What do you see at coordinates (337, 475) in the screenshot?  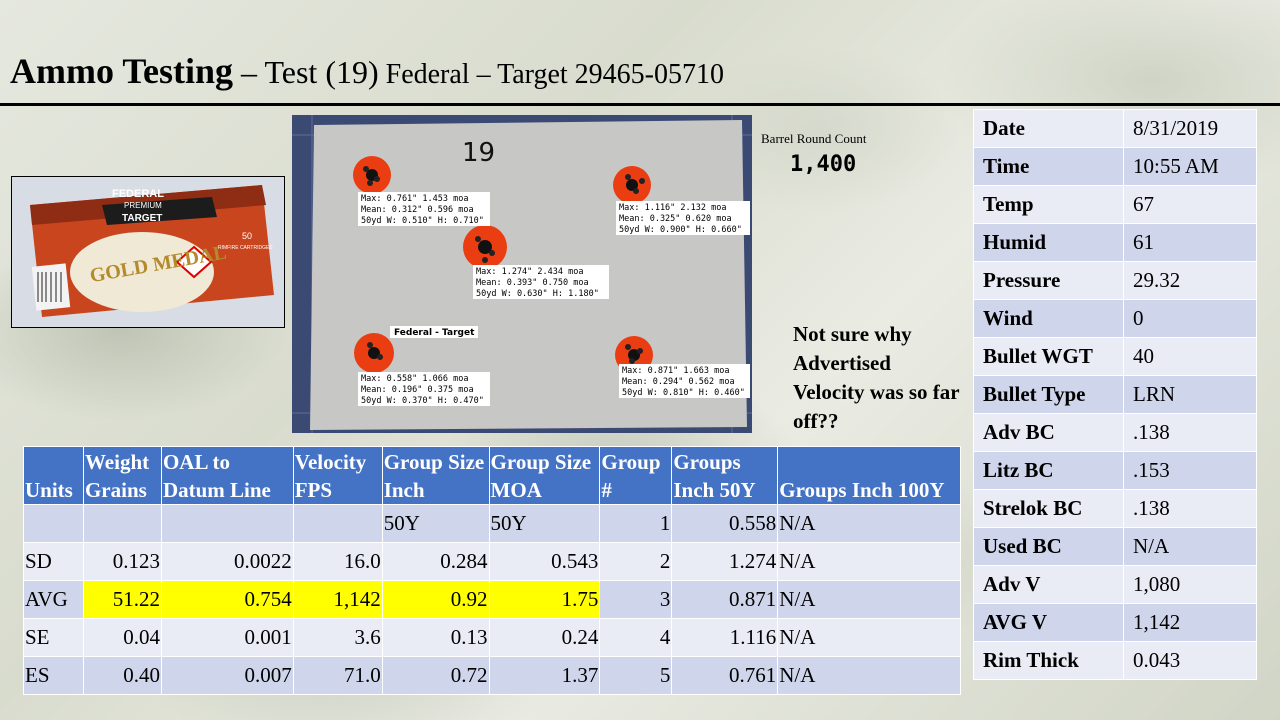 I see `column-header: Velocity FPS` at bounding box center [337, 475].